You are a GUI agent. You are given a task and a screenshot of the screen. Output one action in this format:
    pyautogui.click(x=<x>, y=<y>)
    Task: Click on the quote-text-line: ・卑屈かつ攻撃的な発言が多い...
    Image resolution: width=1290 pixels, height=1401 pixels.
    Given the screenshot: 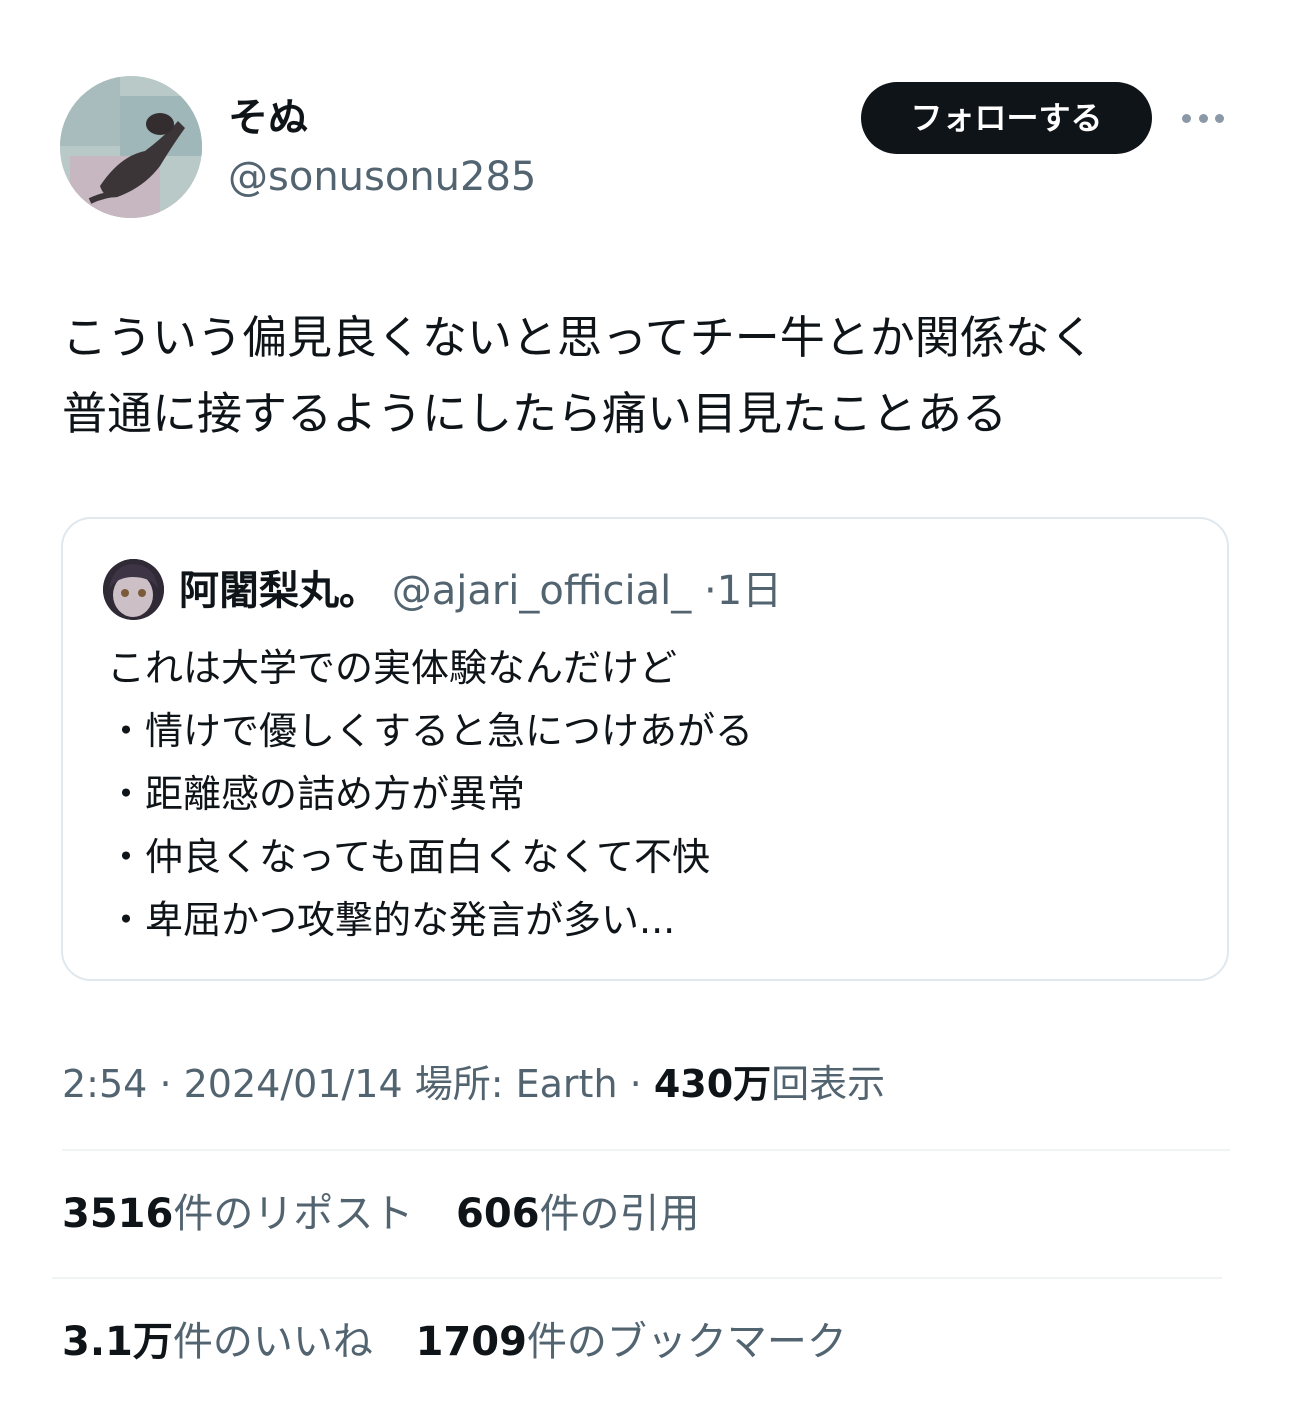 What is the action you would take?
    pyautogui.click(x=391, y=920)
    